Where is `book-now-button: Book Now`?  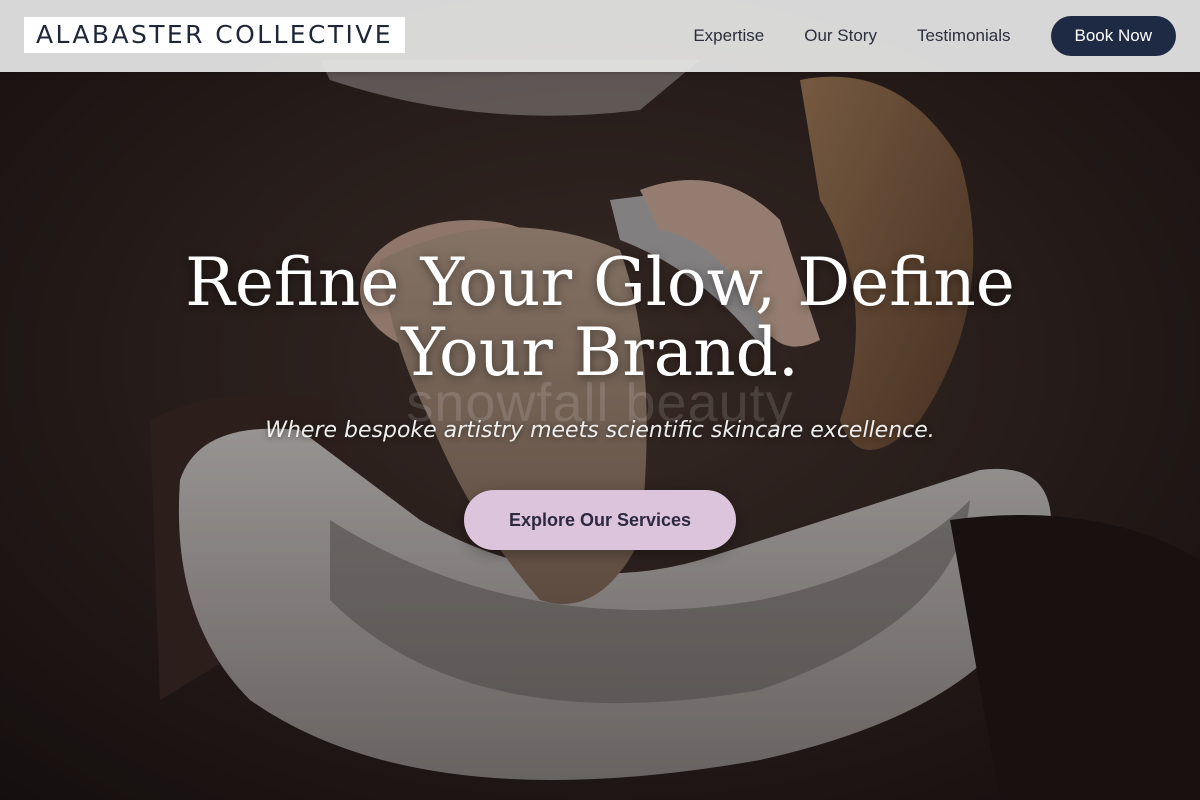
book-now-button: Book Now is located at coordinates (1113, 36).